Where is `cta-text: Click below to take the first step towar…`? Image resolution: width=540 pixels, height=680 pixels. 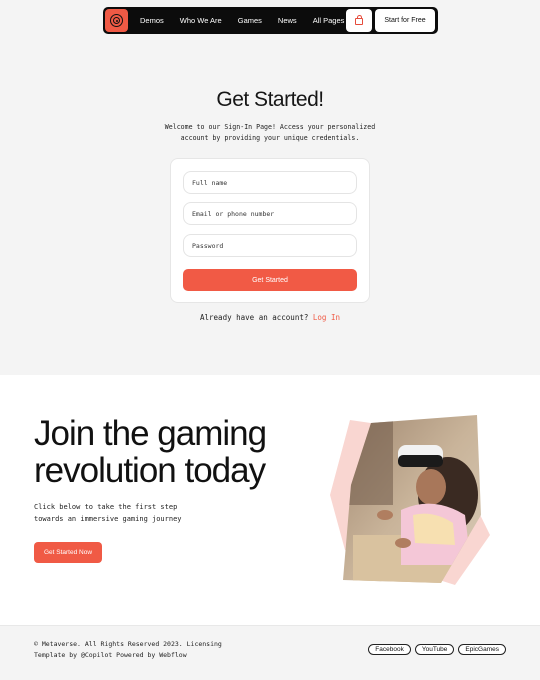
cta-text: Click below to take the first step towar… is located at coordinates (108, 513).